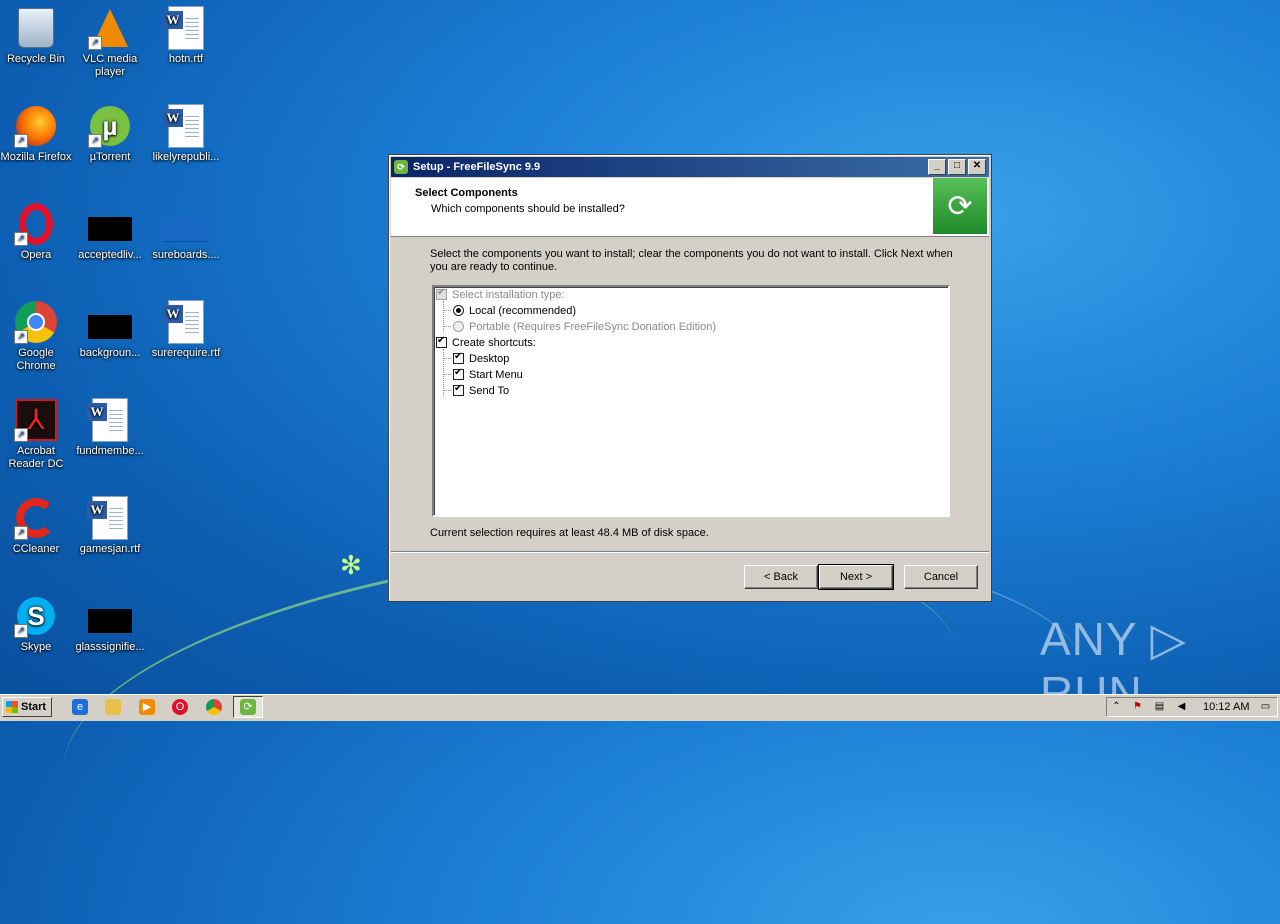 The image size is (1280, 924). I want to click on desktop-label: Desktop, so click(489, 358).